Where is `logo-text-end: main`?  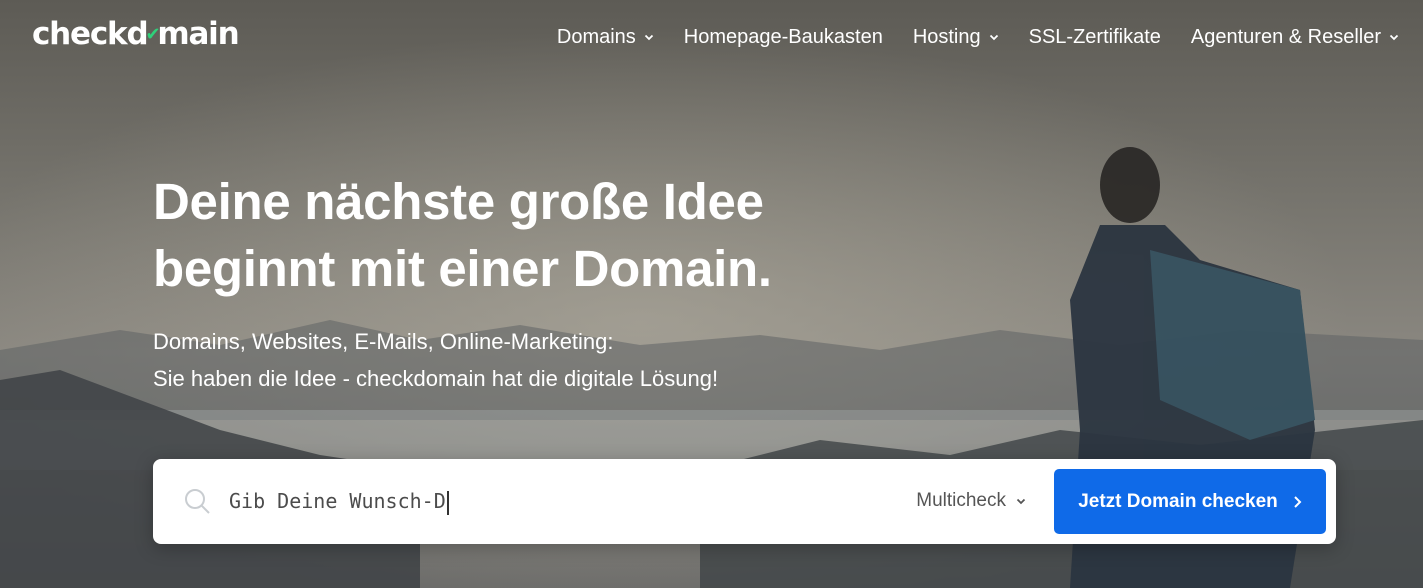
logo-text-end: main is located at coordinates (198, 34).